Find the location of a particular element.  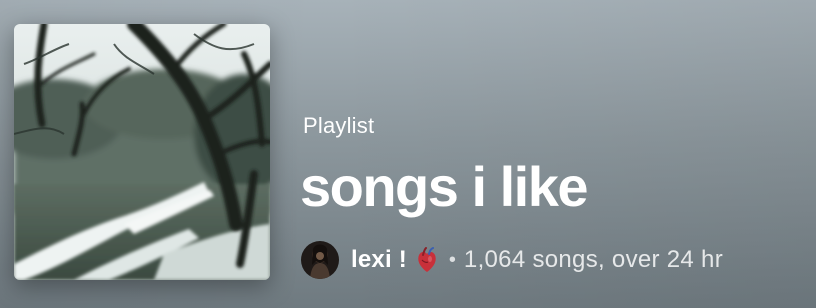

anatomical-heart-icon is located at coordinates (427, 260).